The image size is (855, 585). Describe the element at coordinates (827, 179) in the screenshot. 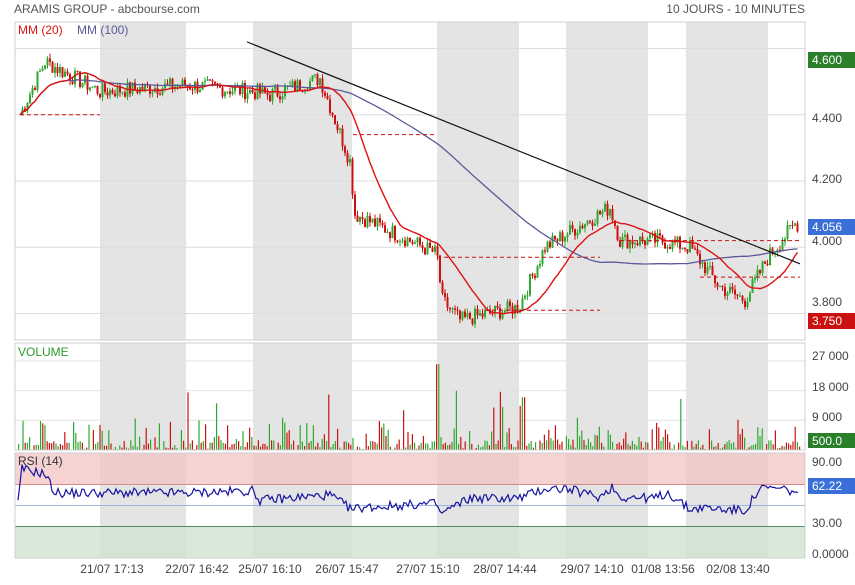

I see `price-tick-label: 4.200` at that location.